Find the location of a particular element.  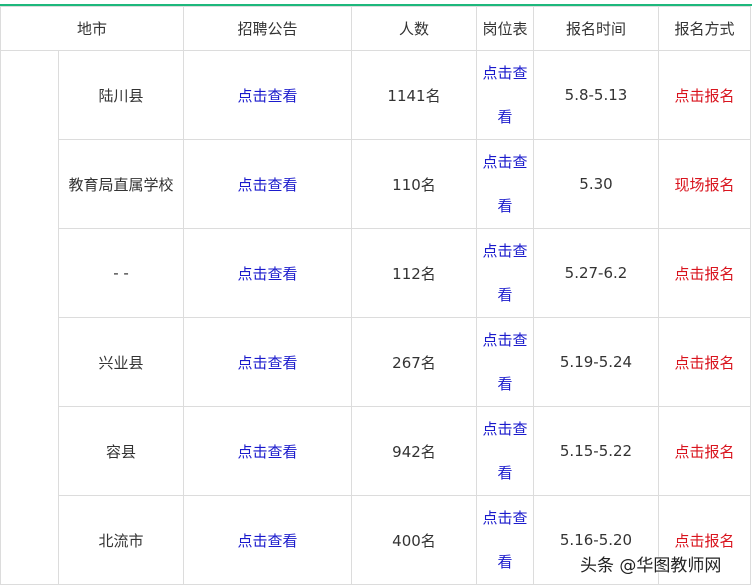

count-cell: 112名 is located at coordinates (414, 273).